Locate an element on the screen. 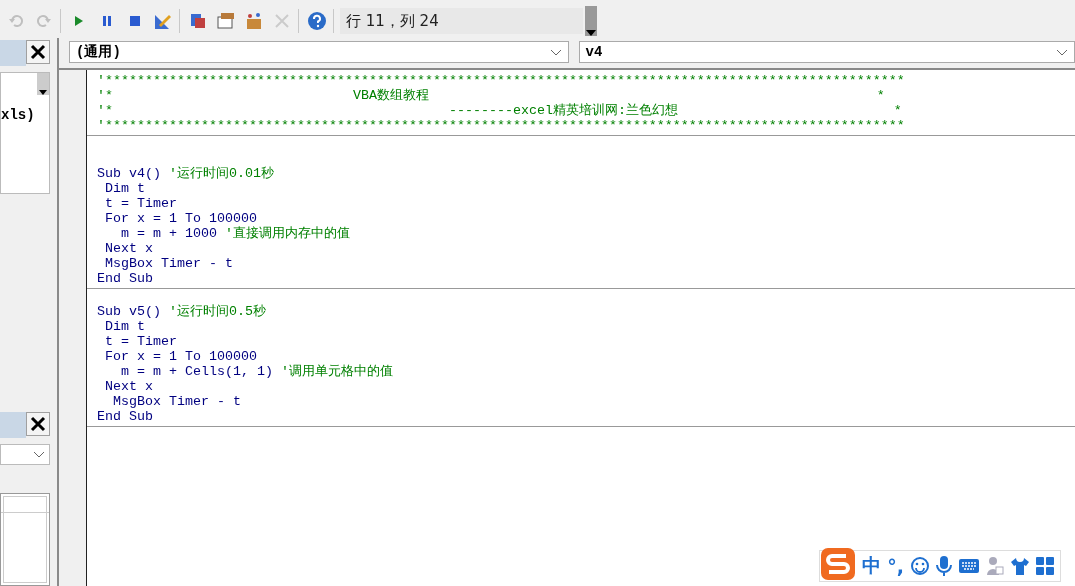 This screenshot has height=586, width=1075. pause-icon is located at coordinates (107, 21).